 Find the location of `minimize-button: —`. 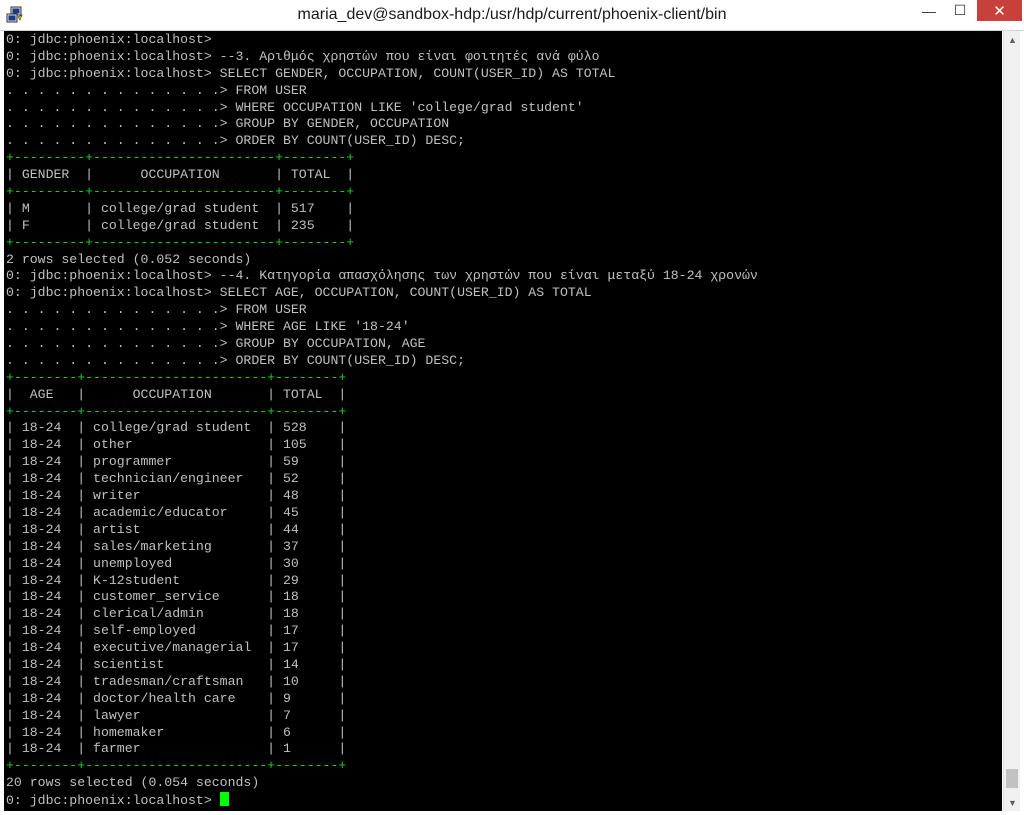

minimize-button: — is located at coordinates (929, 10).